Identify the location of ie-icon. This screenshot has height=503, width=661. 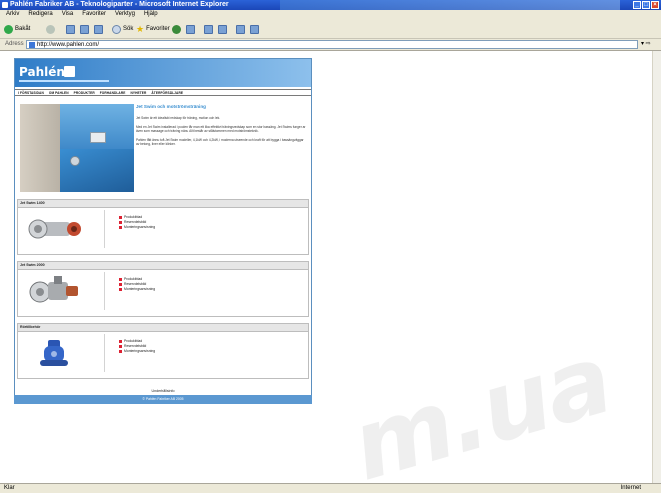
(5, 5).